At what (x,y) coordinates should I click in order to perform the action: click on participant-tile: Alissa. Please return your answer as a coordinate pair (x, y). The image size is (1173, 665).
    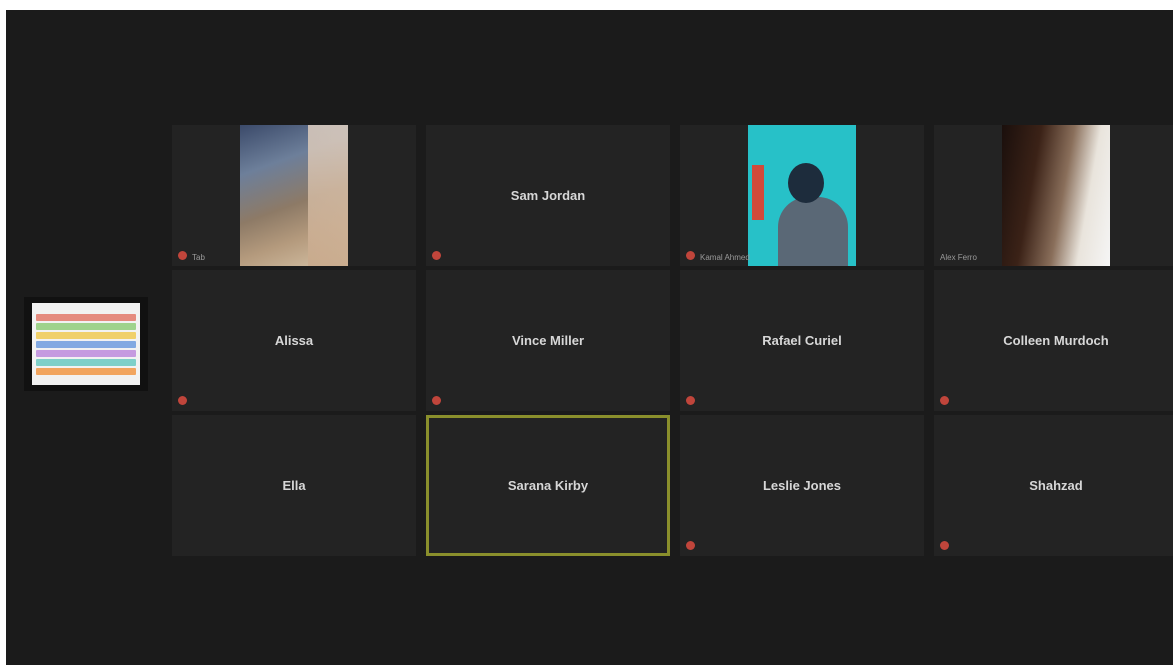
    Looking at the image, I should click on (294, 340).